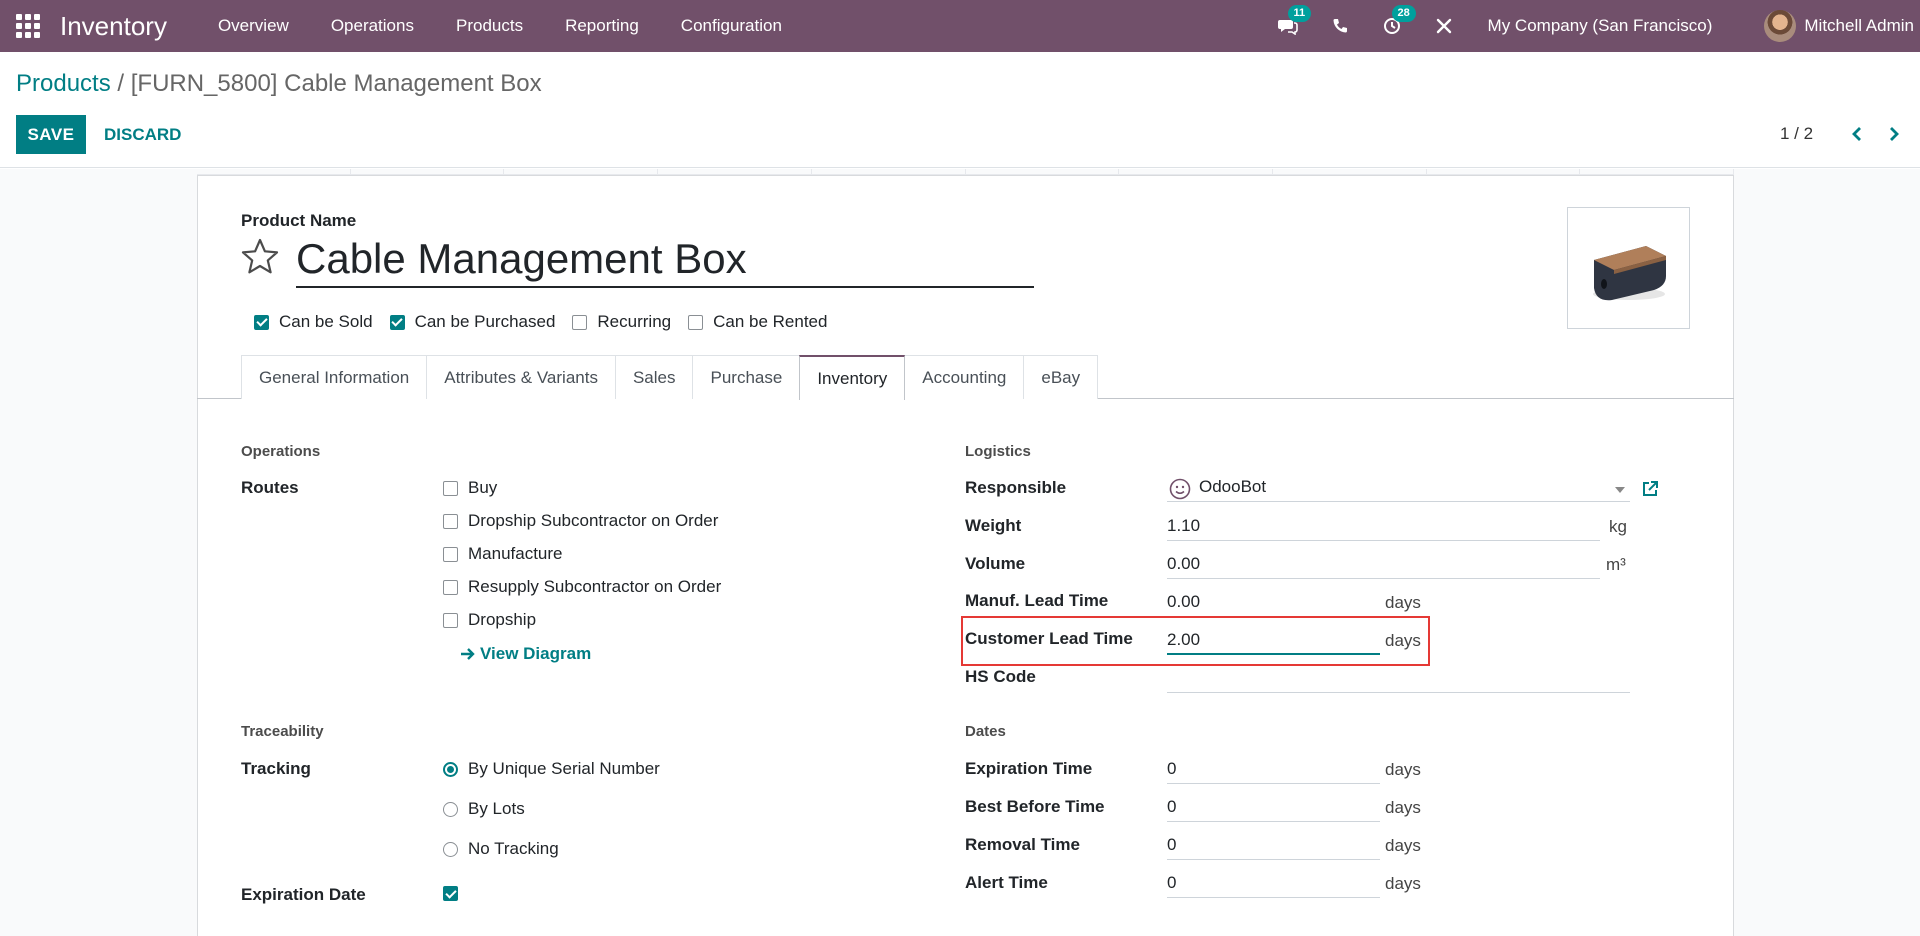 The height and width of the screenshot is (936, 1920). What do you see at coordinates (1016, 487) in the screenshot?
I see `responsible-label: Responsible` at bounding box center [1016, 487].